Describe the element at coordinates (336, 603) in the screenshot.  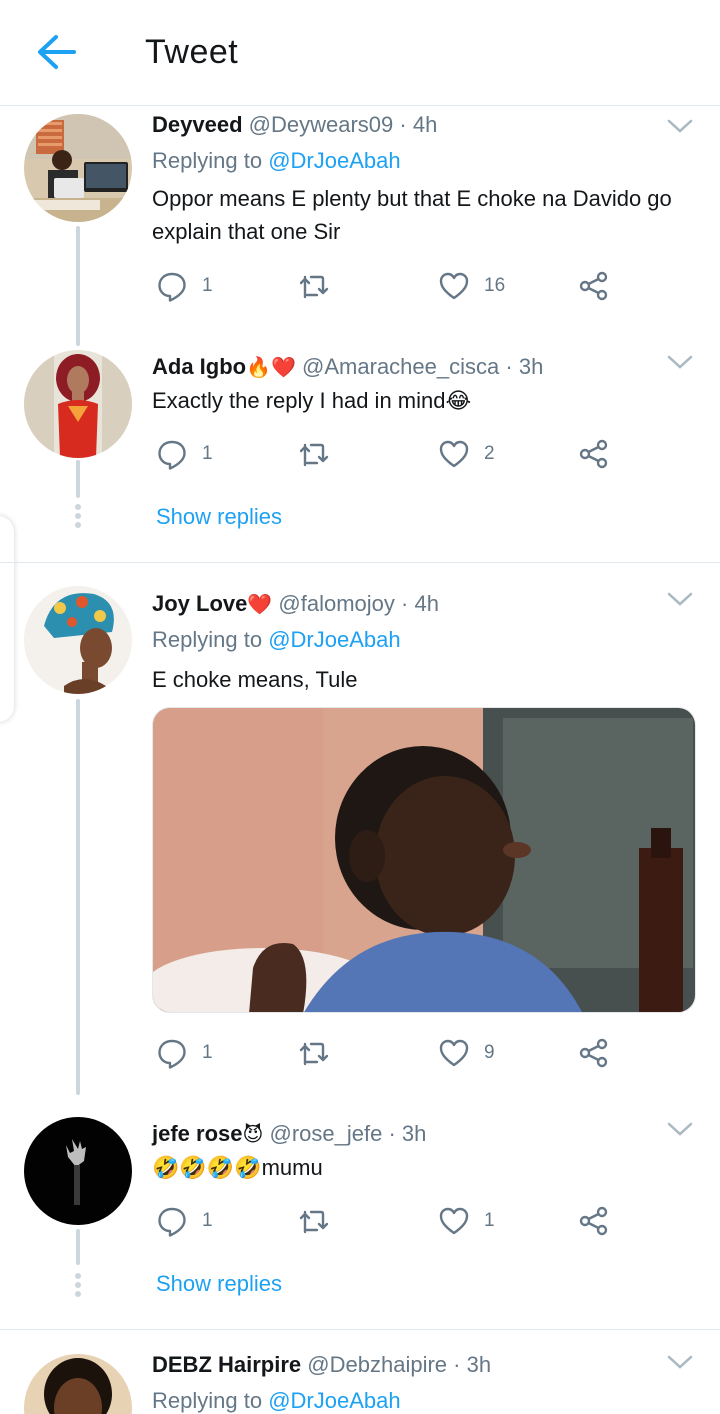
I see `user-handle: @falomojoy` at that location.